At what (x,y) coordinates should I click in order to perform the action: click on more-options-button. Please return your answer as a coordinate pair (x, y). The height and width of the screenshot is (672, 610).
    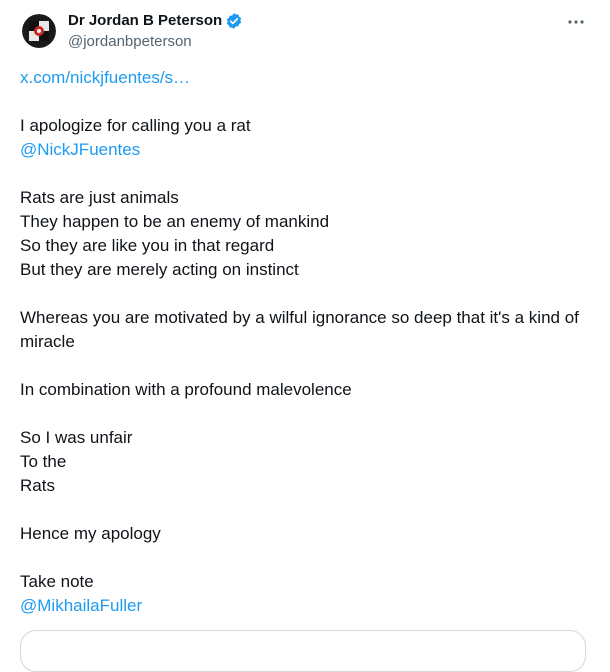
    Looking at the image, I should click on (576, 22).